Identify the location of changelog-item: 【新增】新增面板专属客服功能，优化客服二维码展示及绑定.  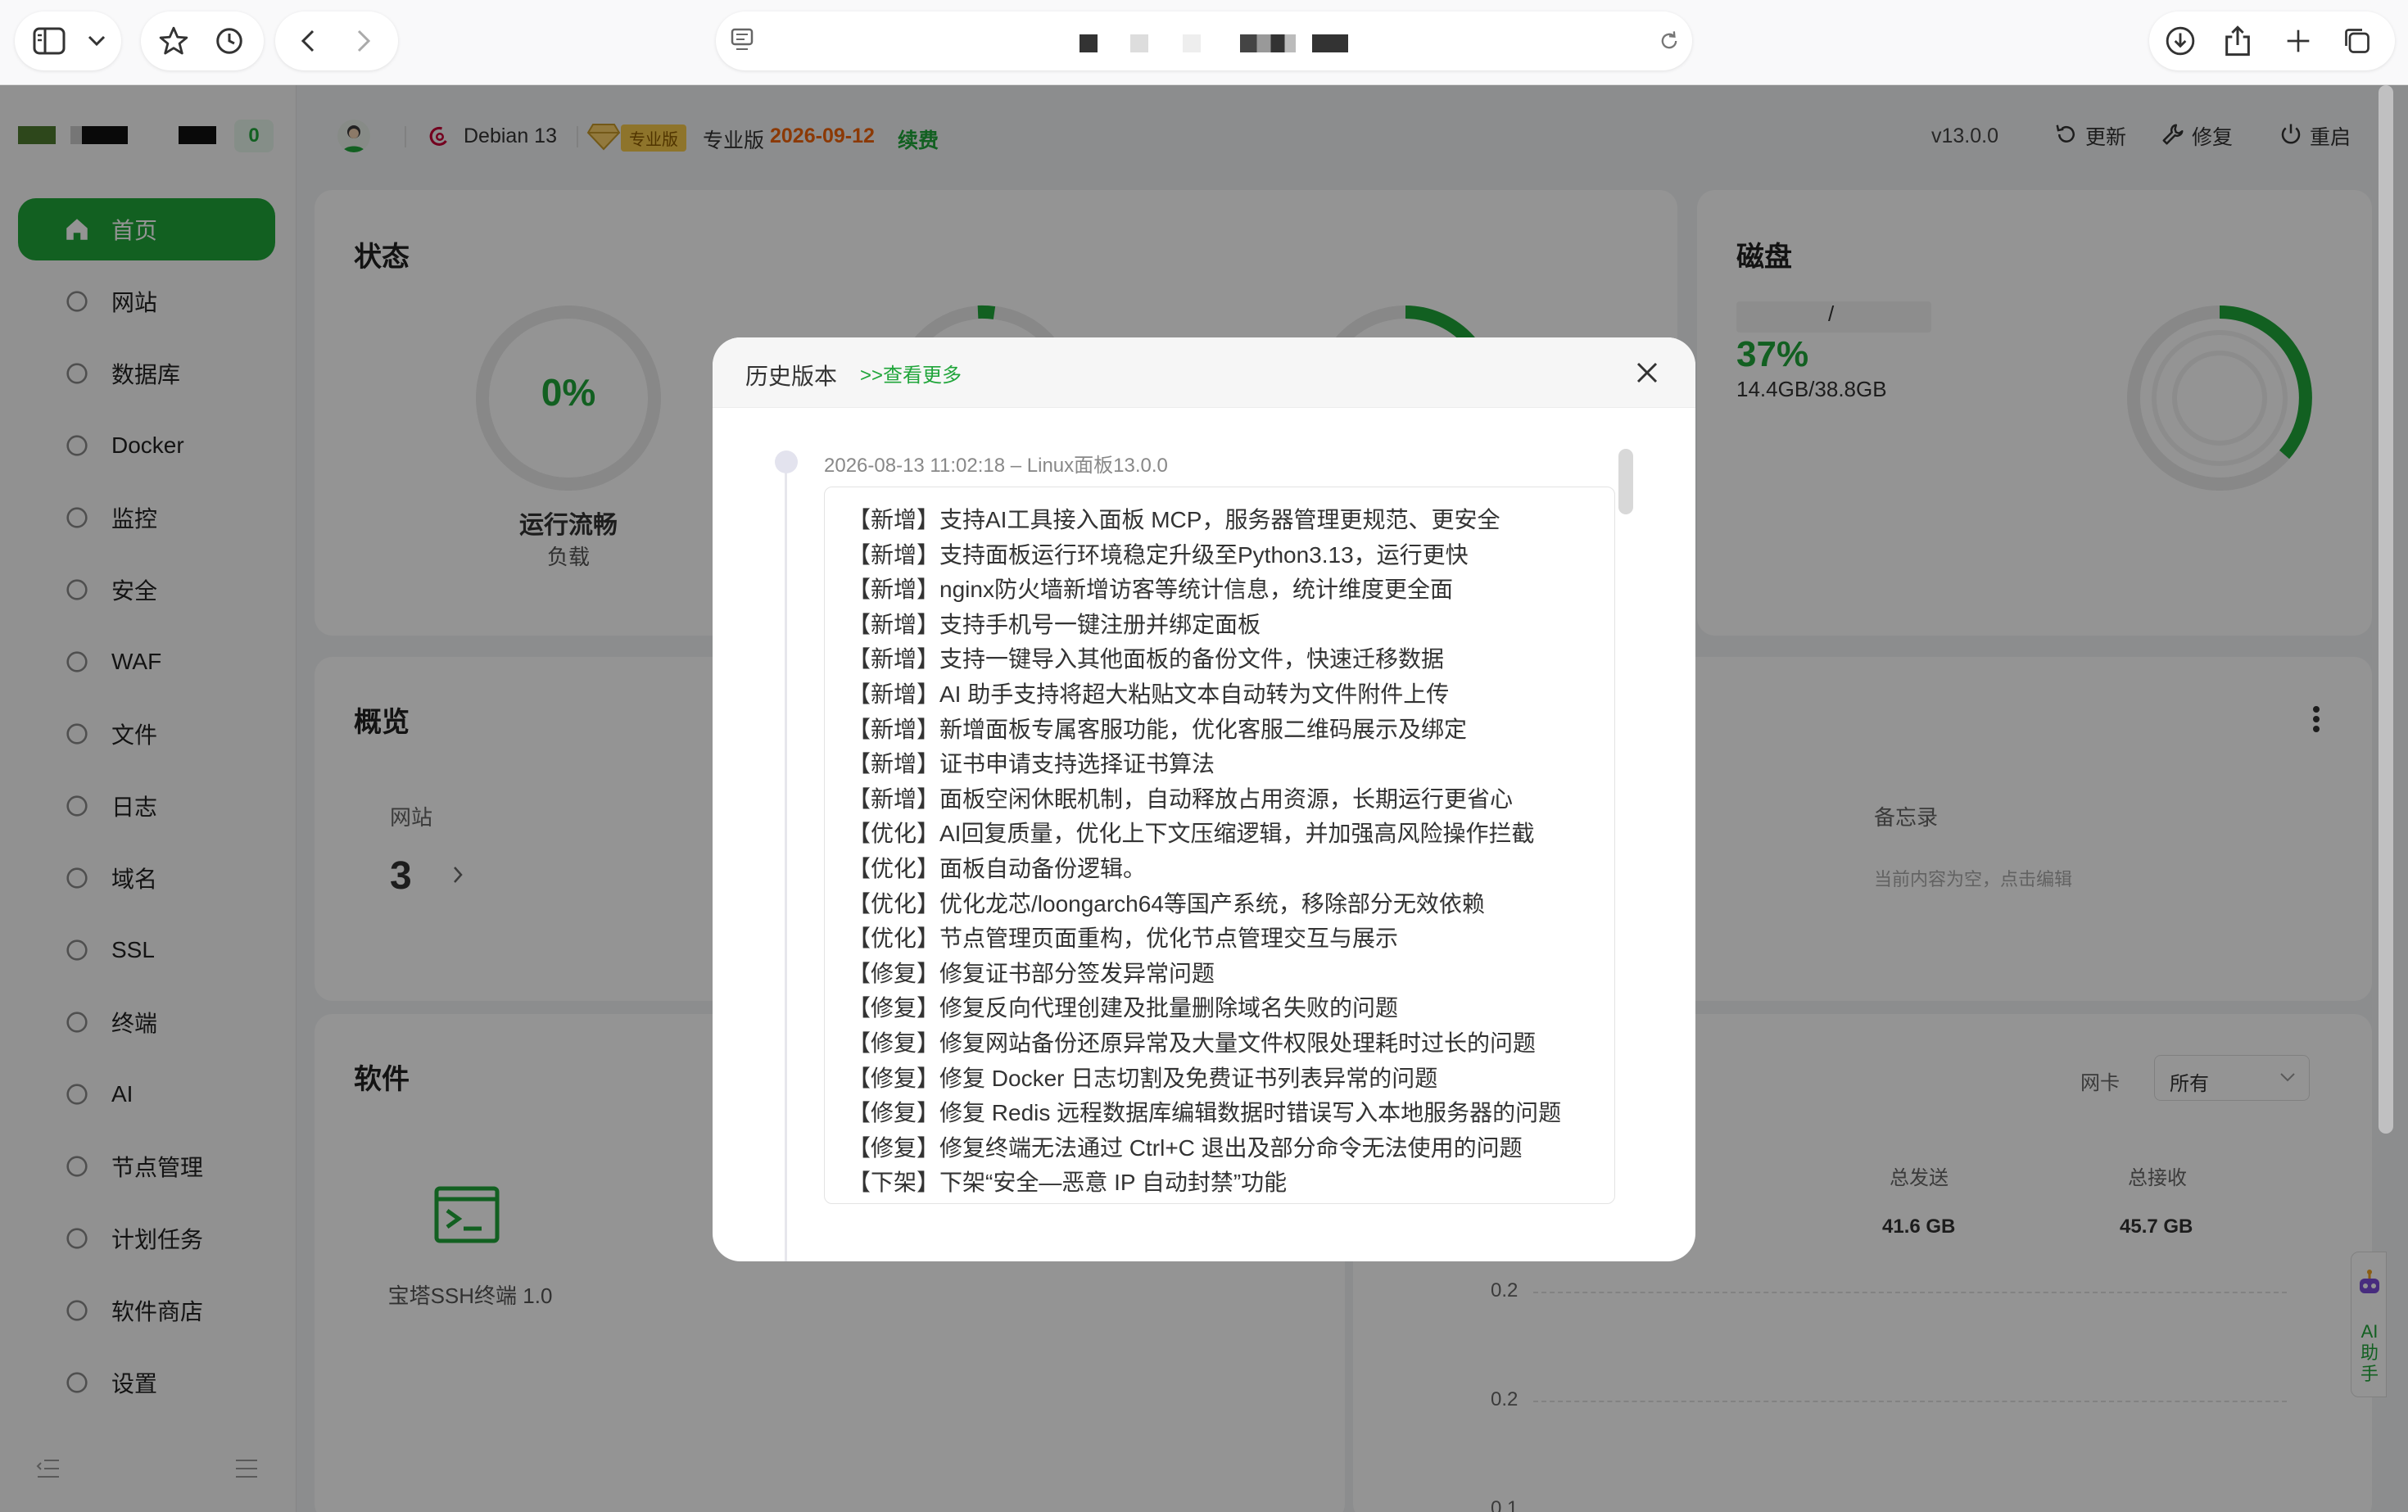
(1158, 729).